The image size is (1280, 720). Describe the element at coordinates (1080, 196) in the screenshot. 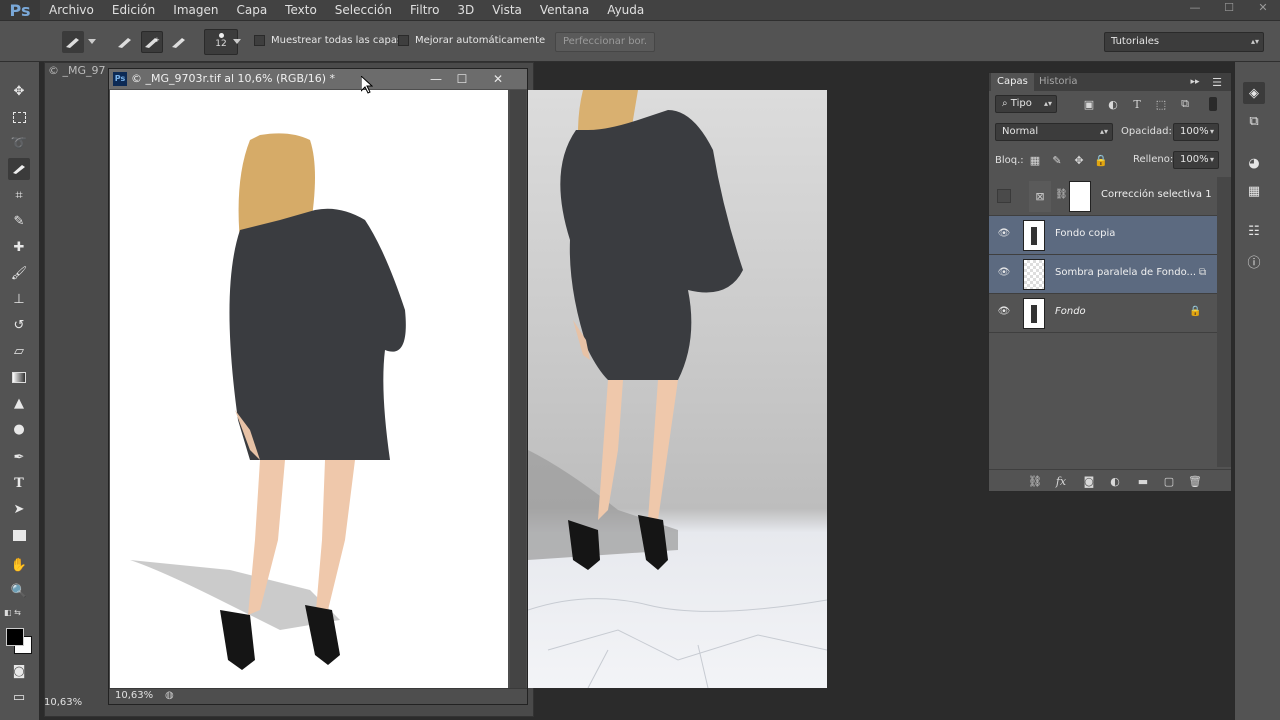

I see `layer-mask-thumbnail` at that location.